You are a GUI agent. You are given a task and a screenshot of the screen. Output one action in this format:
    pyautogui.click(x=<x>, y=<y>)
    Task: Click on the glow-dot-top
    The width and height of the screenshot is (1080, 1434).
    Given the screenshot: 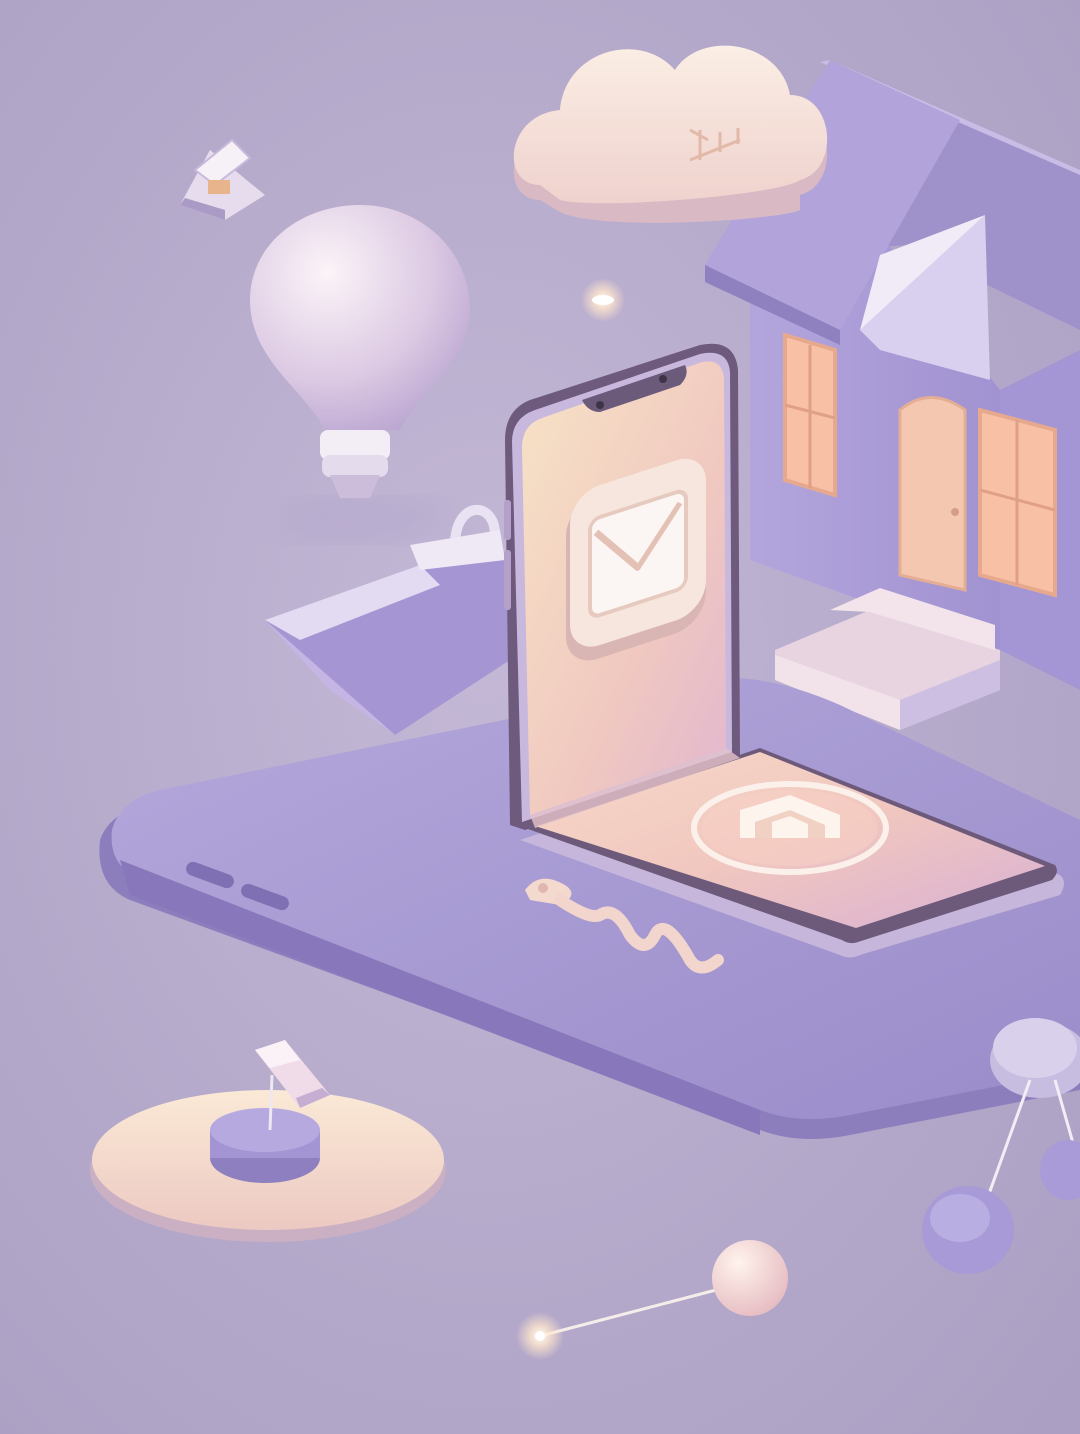 What is the action you would take?
    pyautogui.click(x=603, y=300)
    